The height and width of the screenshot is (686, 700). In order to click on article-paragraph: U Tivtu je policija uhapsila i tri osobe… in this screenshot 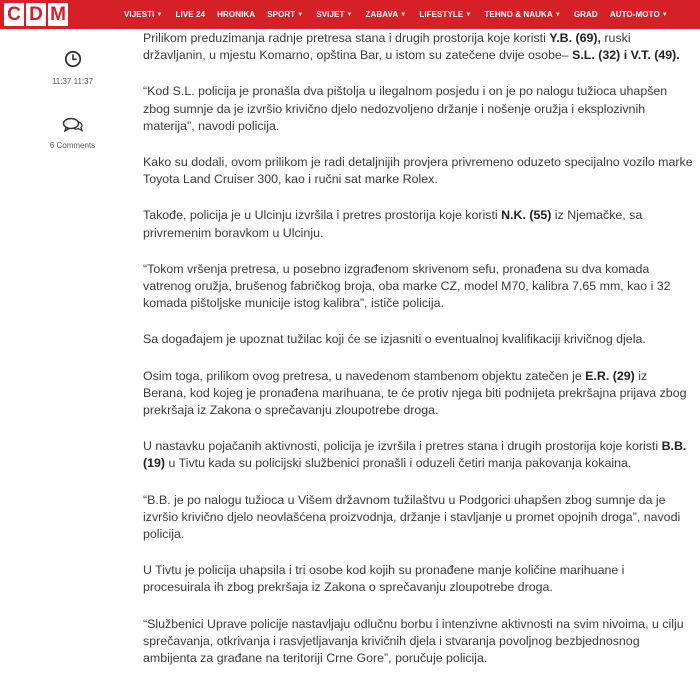, I will do `click(418, 579)`.